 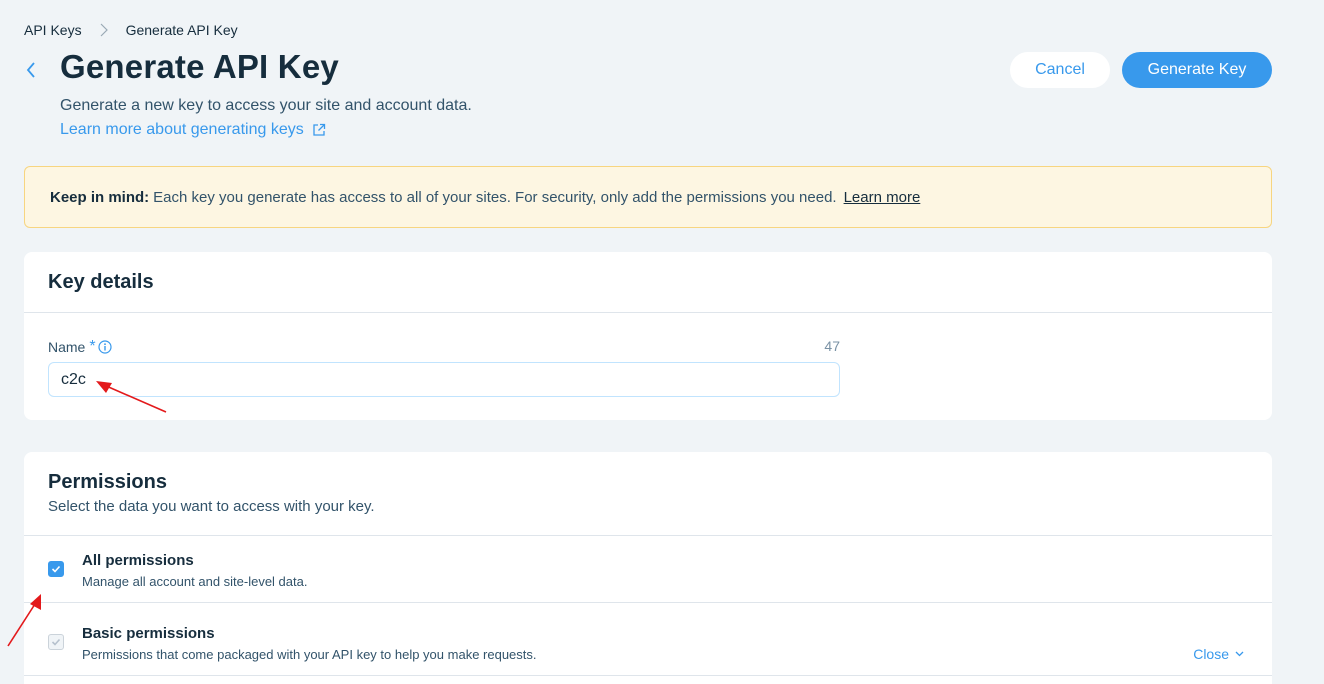 I want to click on close-toggle: Close, so click(x=1218, y=654).